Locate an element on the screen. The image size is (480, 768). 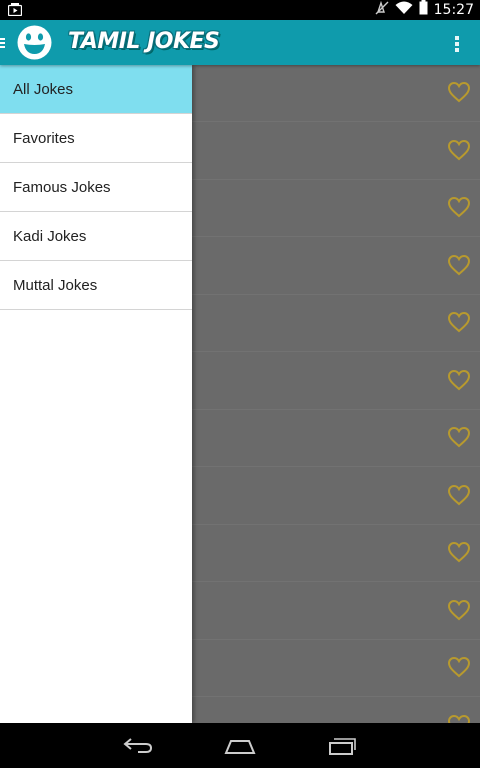
hamburger-icon is located at coordinates (3, 43).